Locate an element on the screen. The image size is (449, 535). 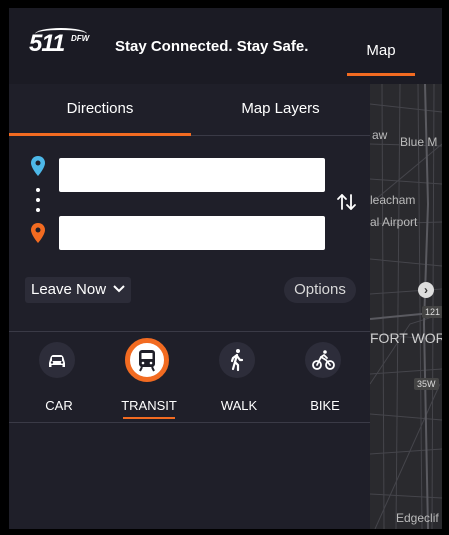
mode-bike-circle is located at coordinates (323, 360).